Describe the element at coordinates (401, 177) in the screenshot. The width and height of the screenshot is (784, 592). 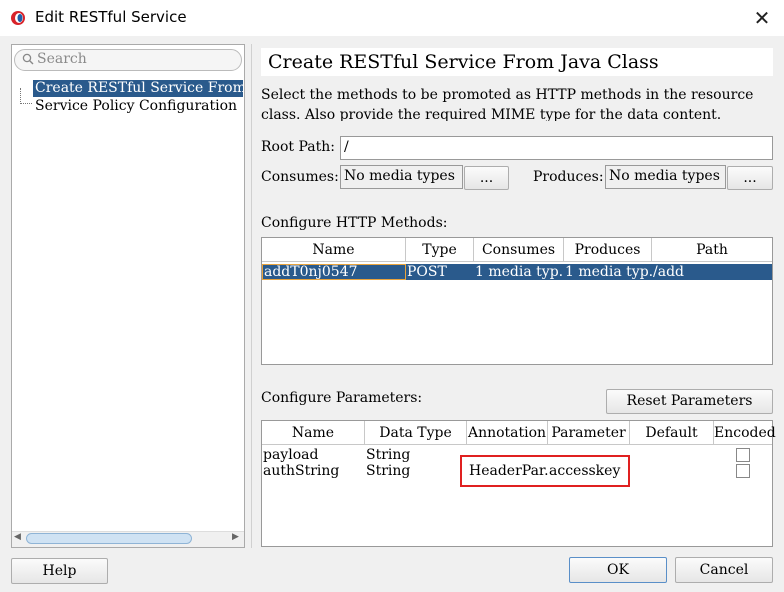
I see `consumes-field: No media types` at that location.